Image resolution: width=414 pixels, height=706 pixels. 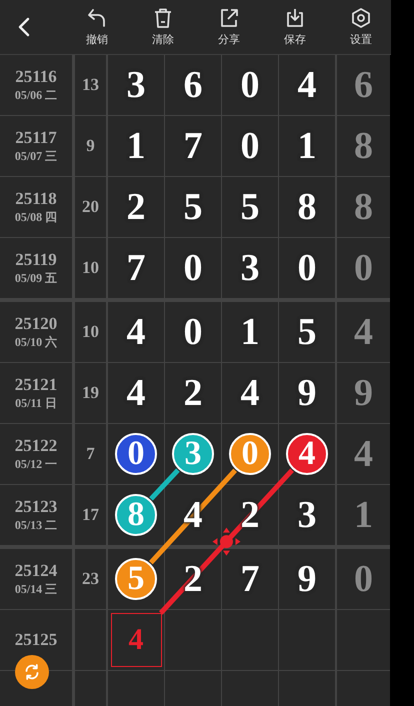 I want to click on undo-button: 撤销, so click(x=97, y=27).